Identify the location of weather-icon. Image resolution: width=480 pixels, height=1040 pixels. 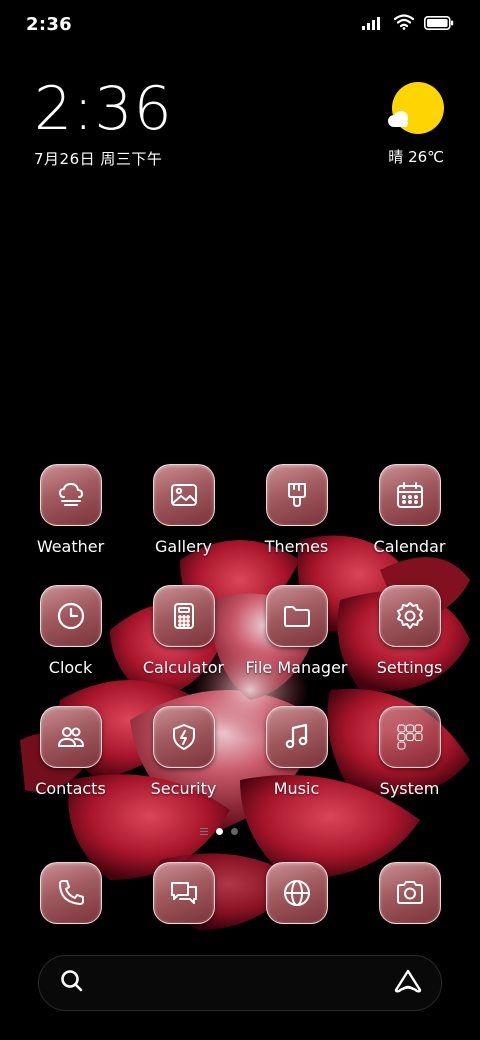
(70, 495).